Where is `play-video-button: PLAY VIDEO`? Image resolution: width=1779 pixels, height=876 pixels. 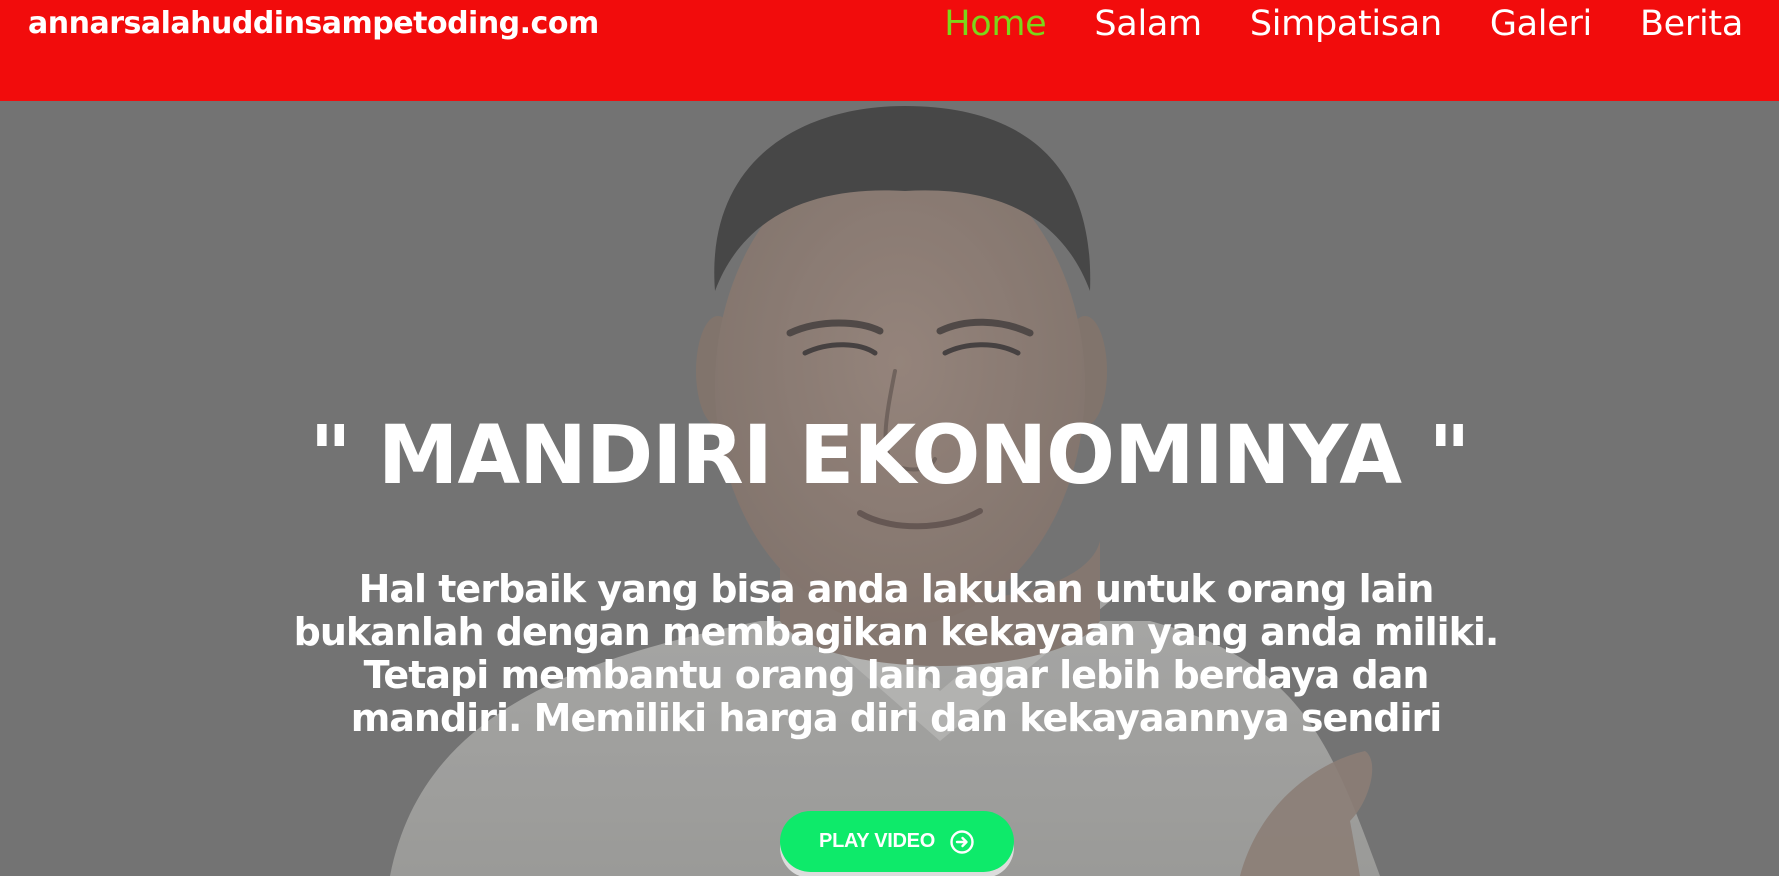 play-video-button: PLAY VIDEO is located at coordinates (897, 841).